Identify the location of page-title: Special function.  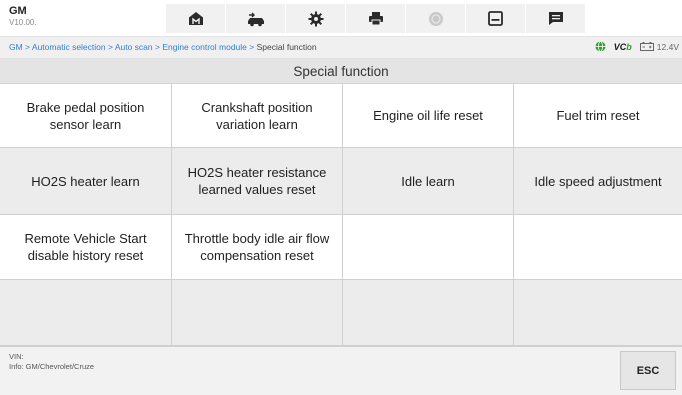
(341, 71).